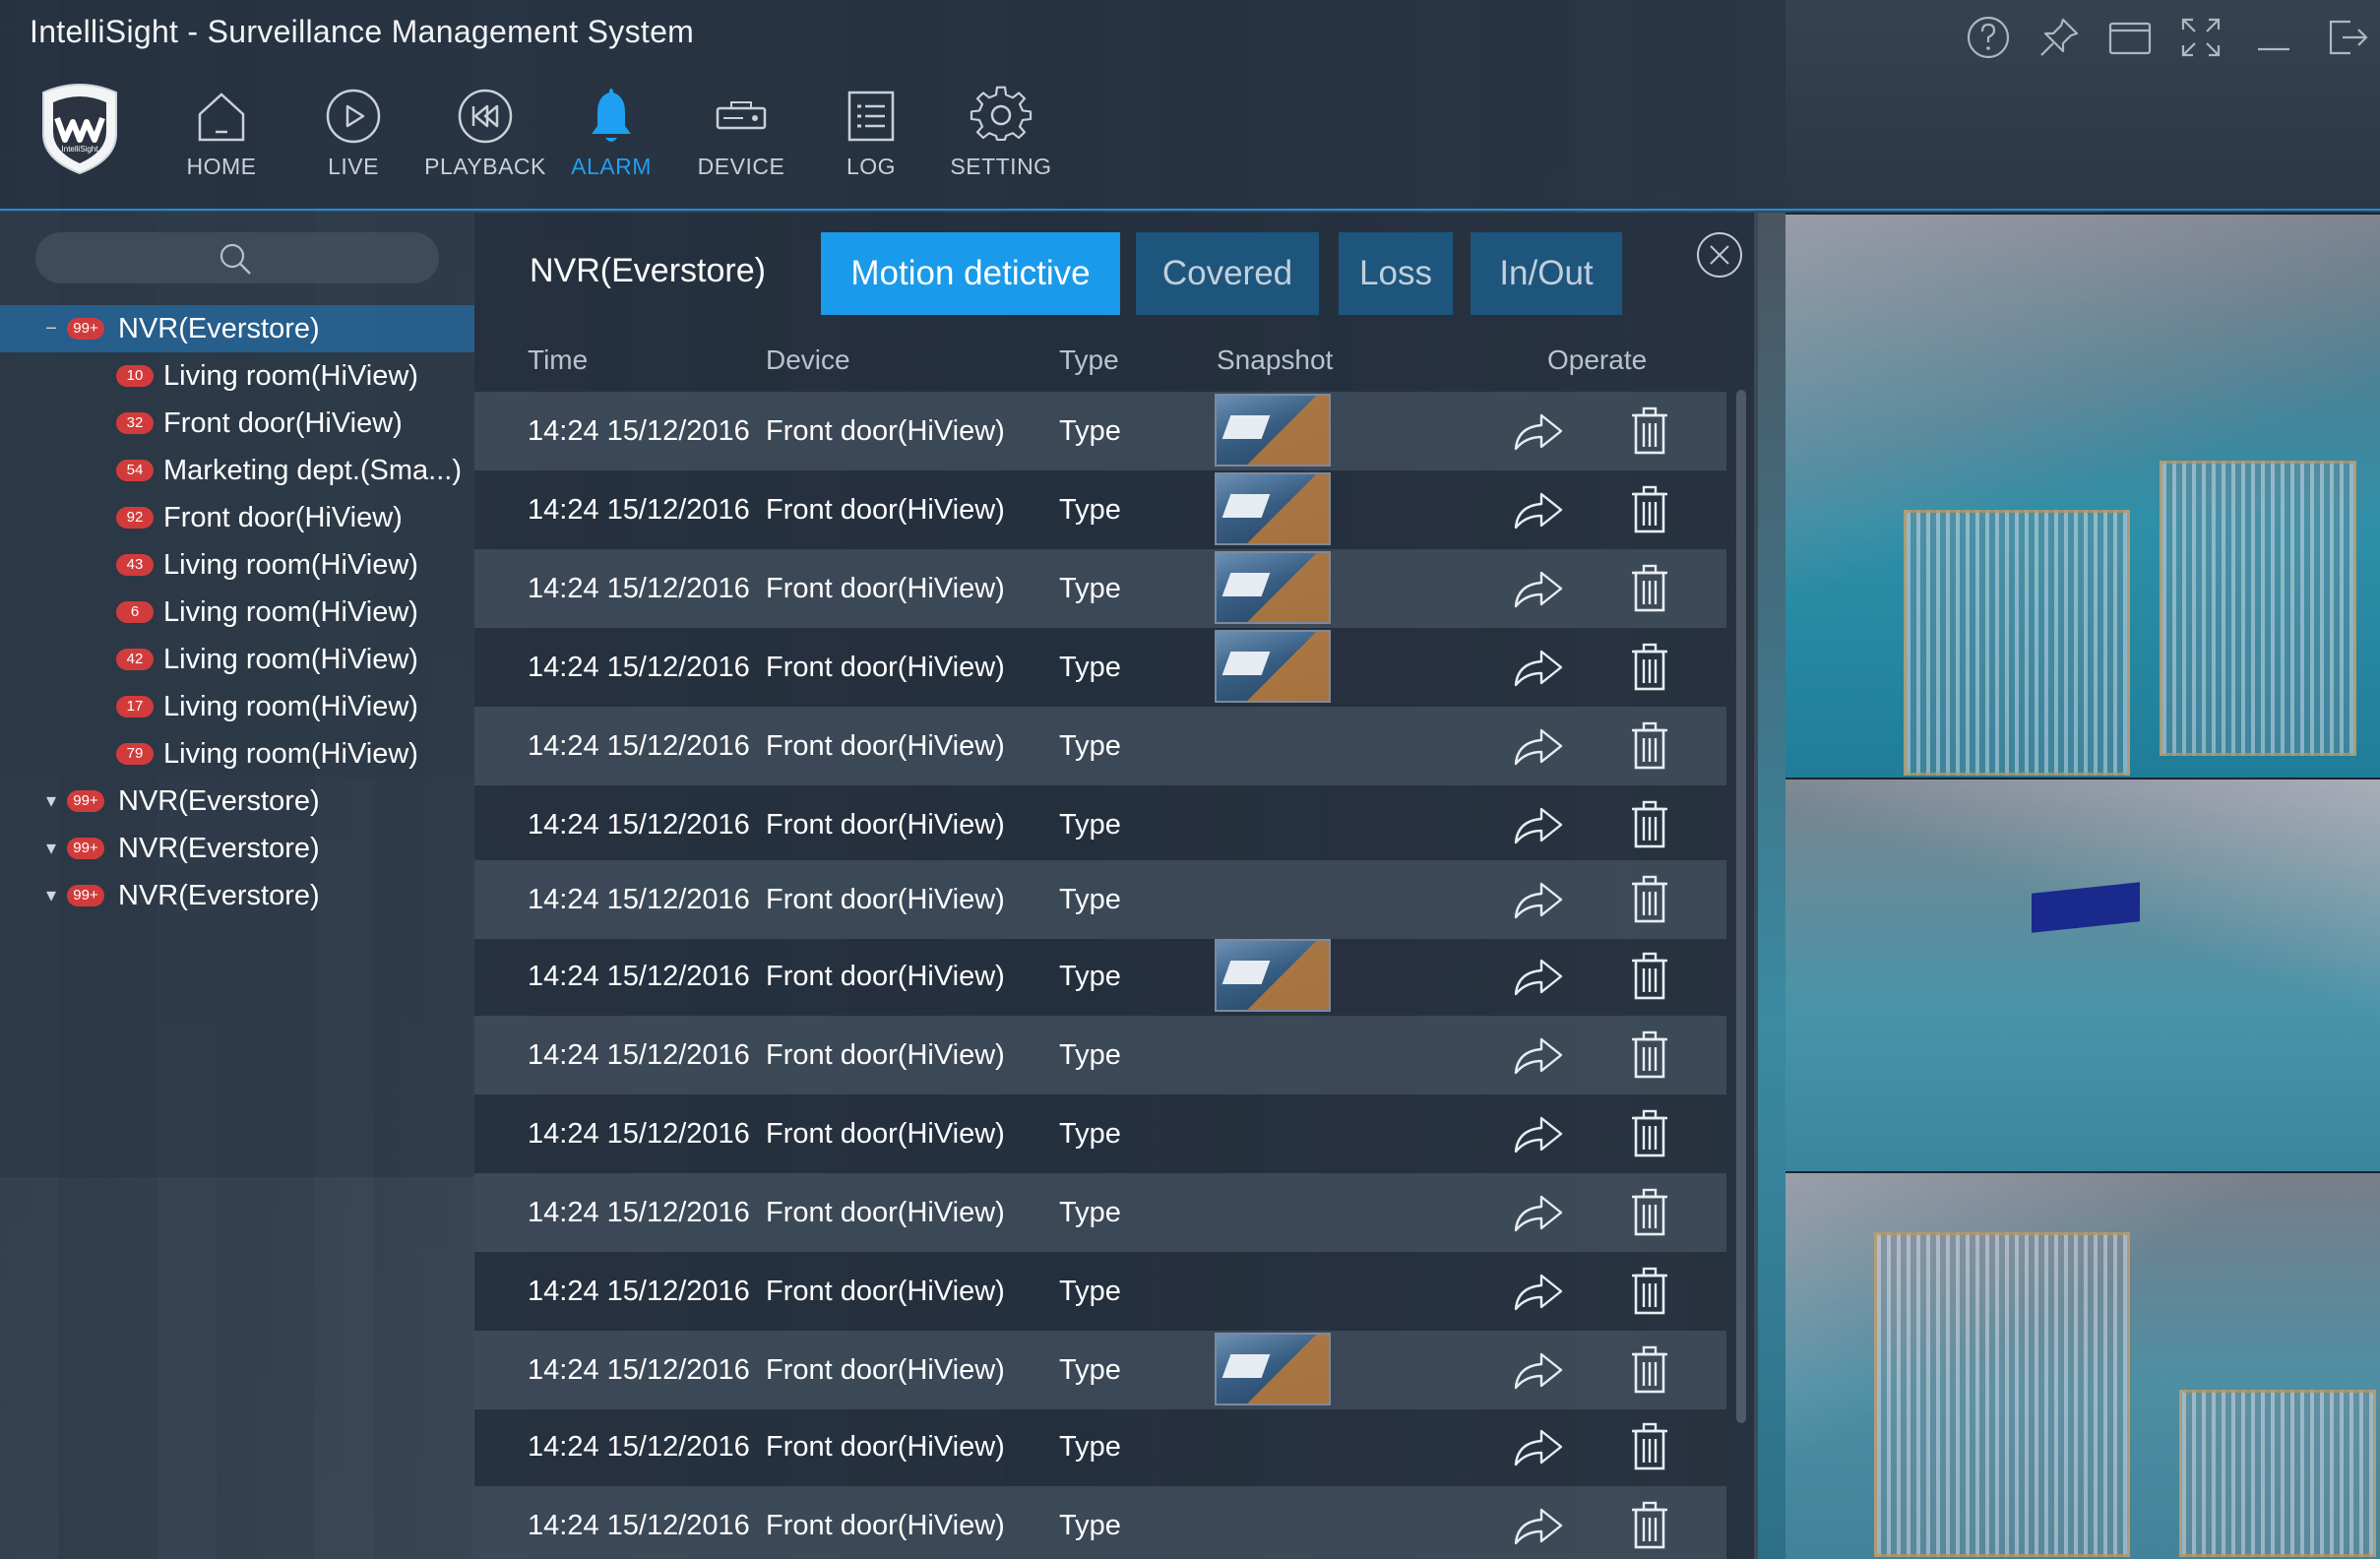  I want to click on logout-icon, so click(2346, 37).